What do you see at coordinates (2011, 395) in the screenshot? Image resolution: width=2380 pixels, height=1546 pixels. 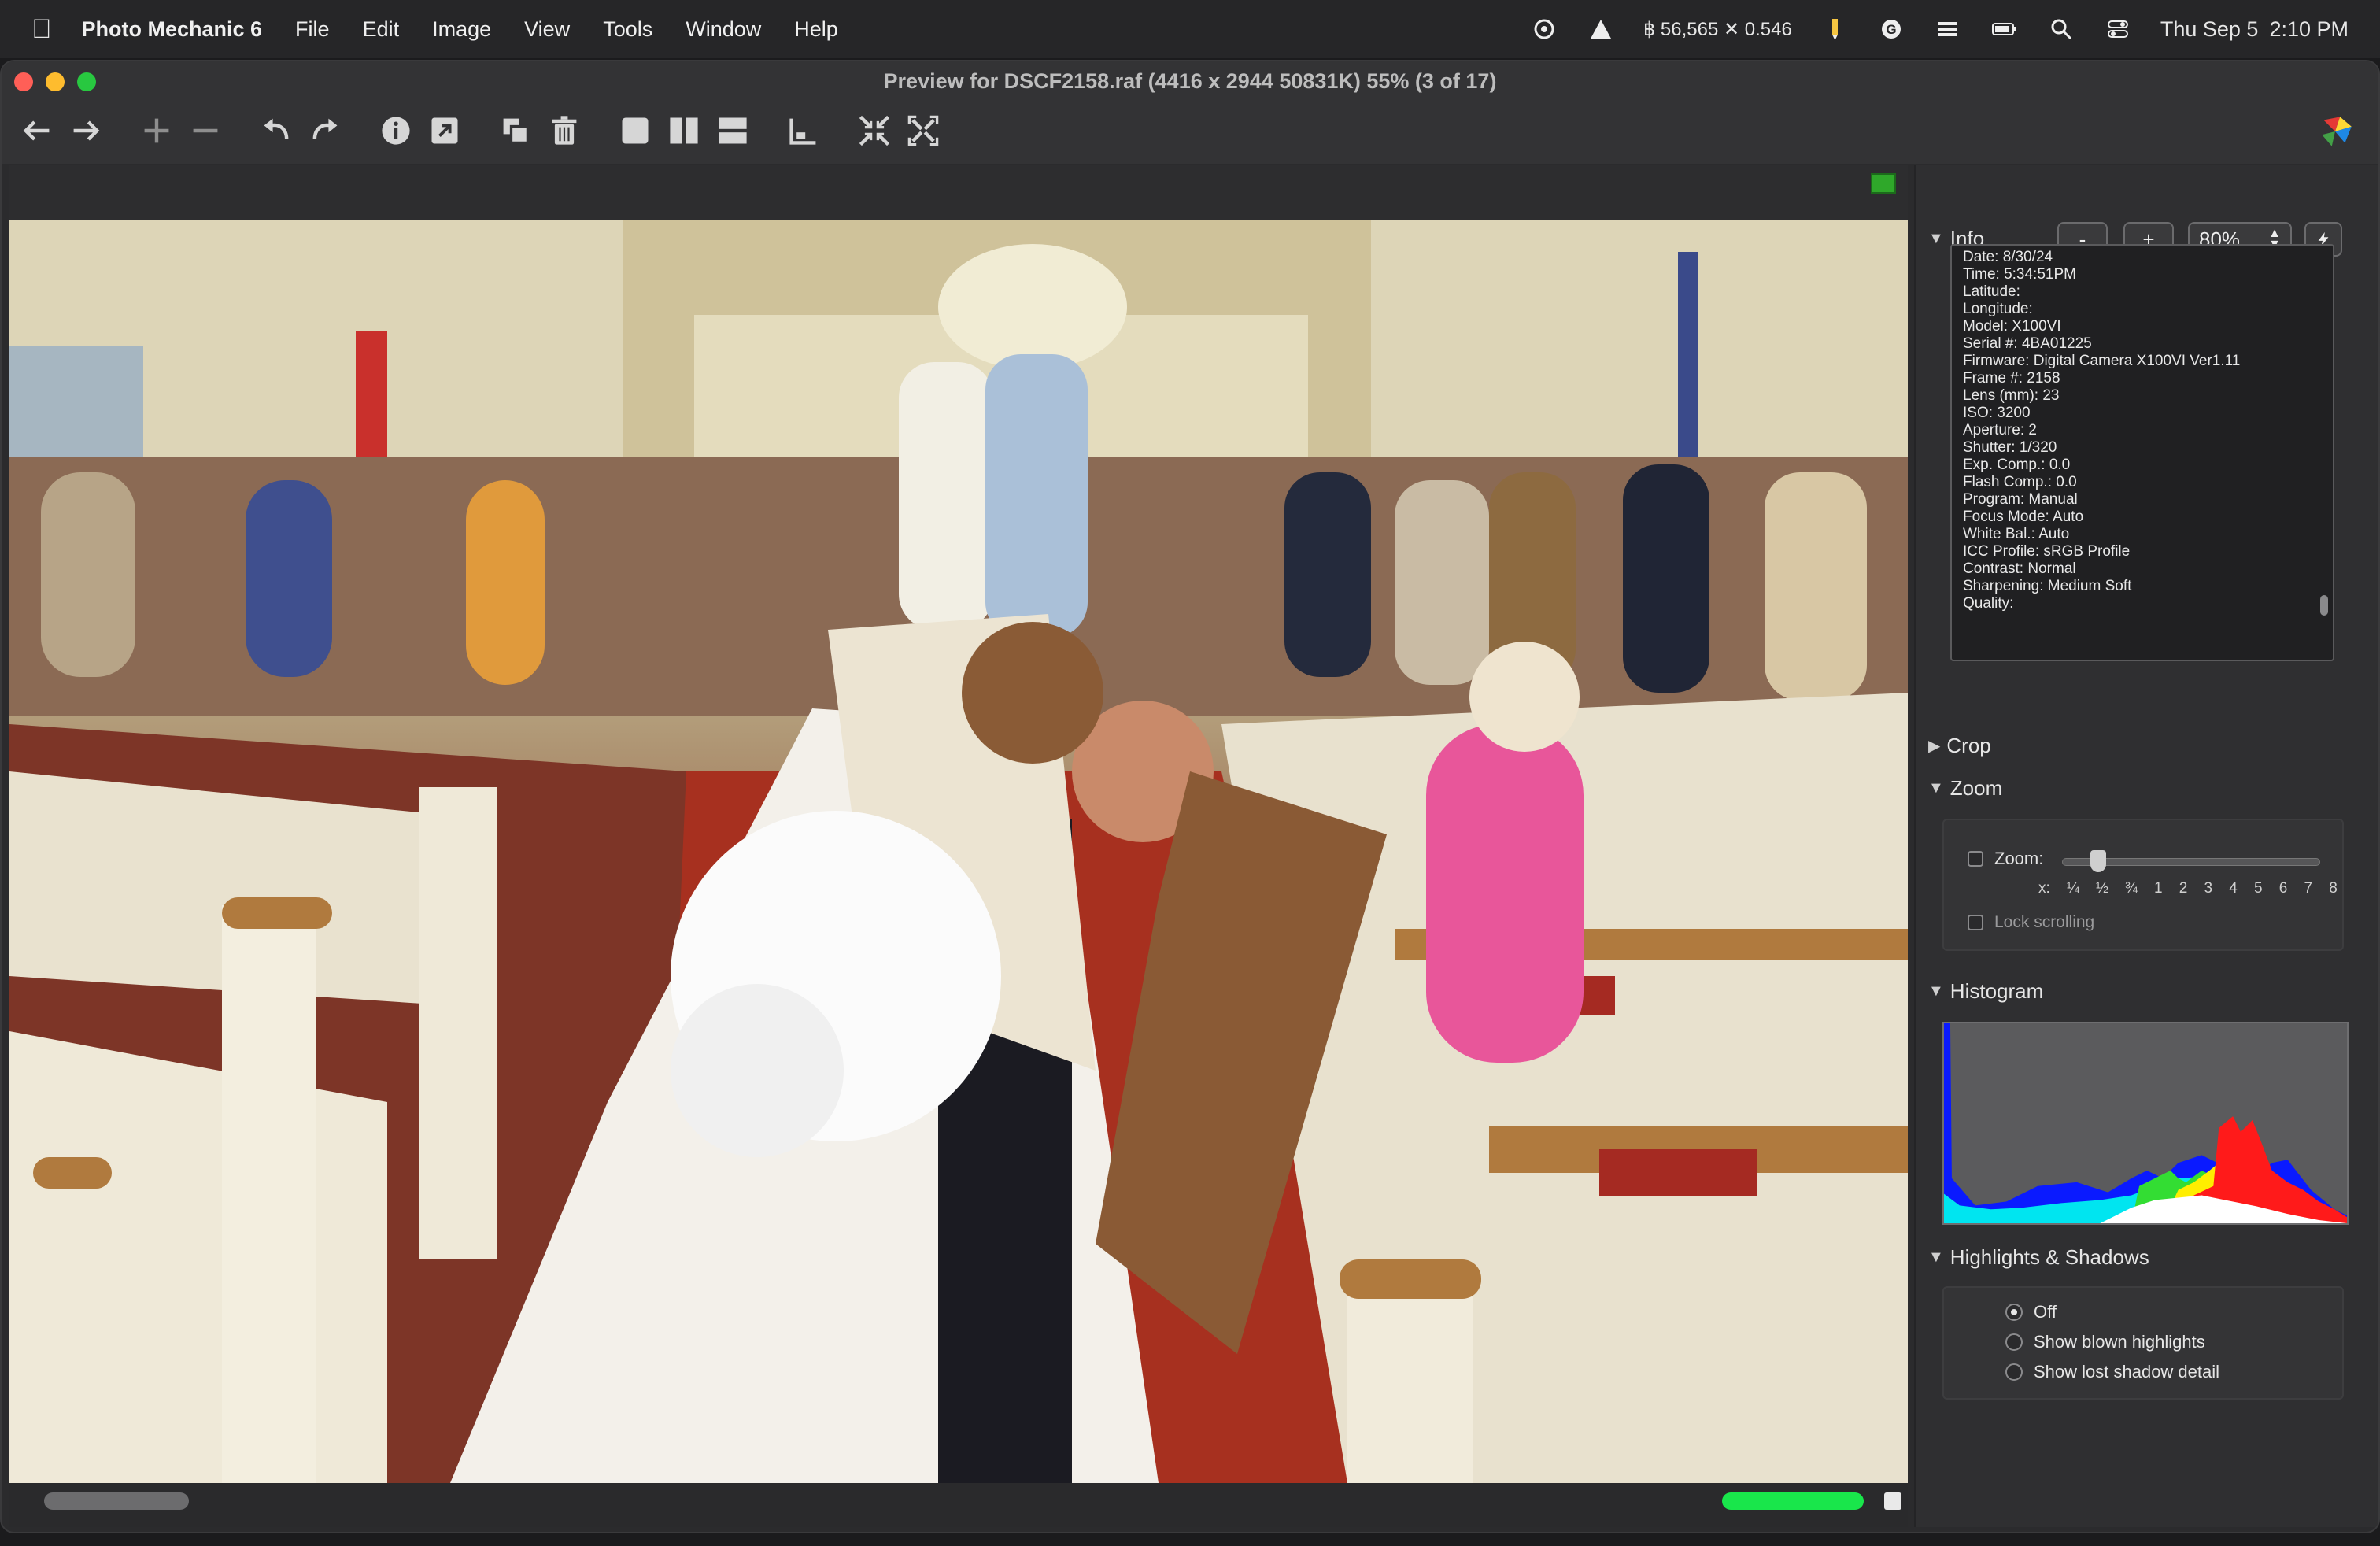 I see `info-line: Lens (mm): 23` at bounding box center [2011, 395].